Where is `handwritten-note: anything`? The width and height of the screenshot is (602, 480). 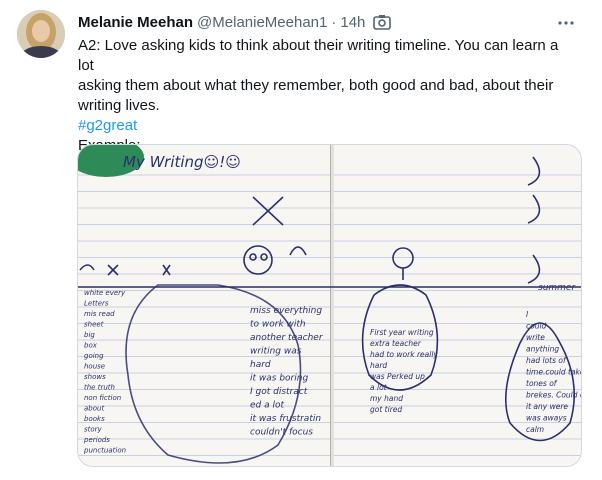 handwritten-note: anything is located at coordinates (542, 349).